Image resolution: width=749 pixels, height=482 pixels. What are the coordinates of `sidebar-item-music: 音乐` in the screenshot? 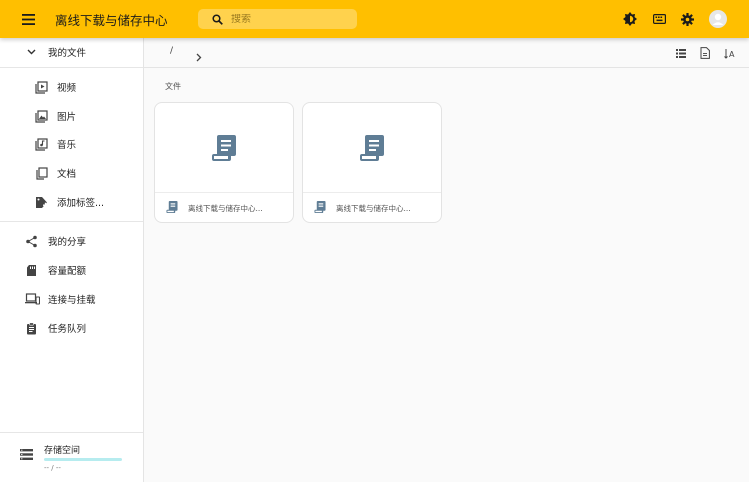 It's located at (71, 144).